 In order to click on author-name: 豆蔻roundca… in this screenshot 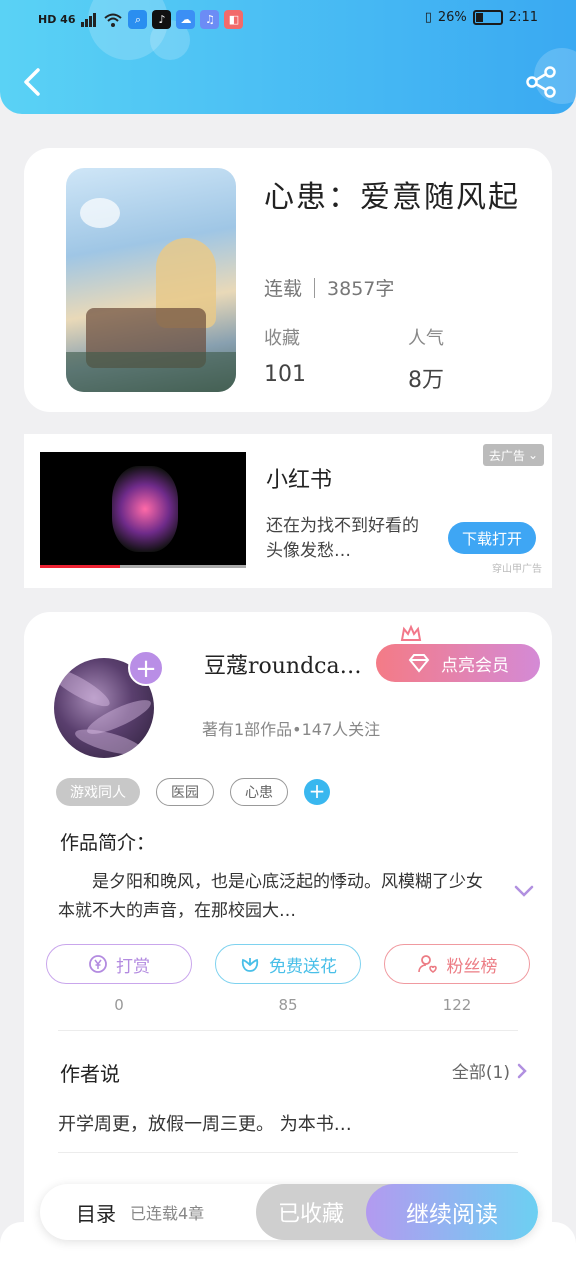, I will do `click(289, 664)`.